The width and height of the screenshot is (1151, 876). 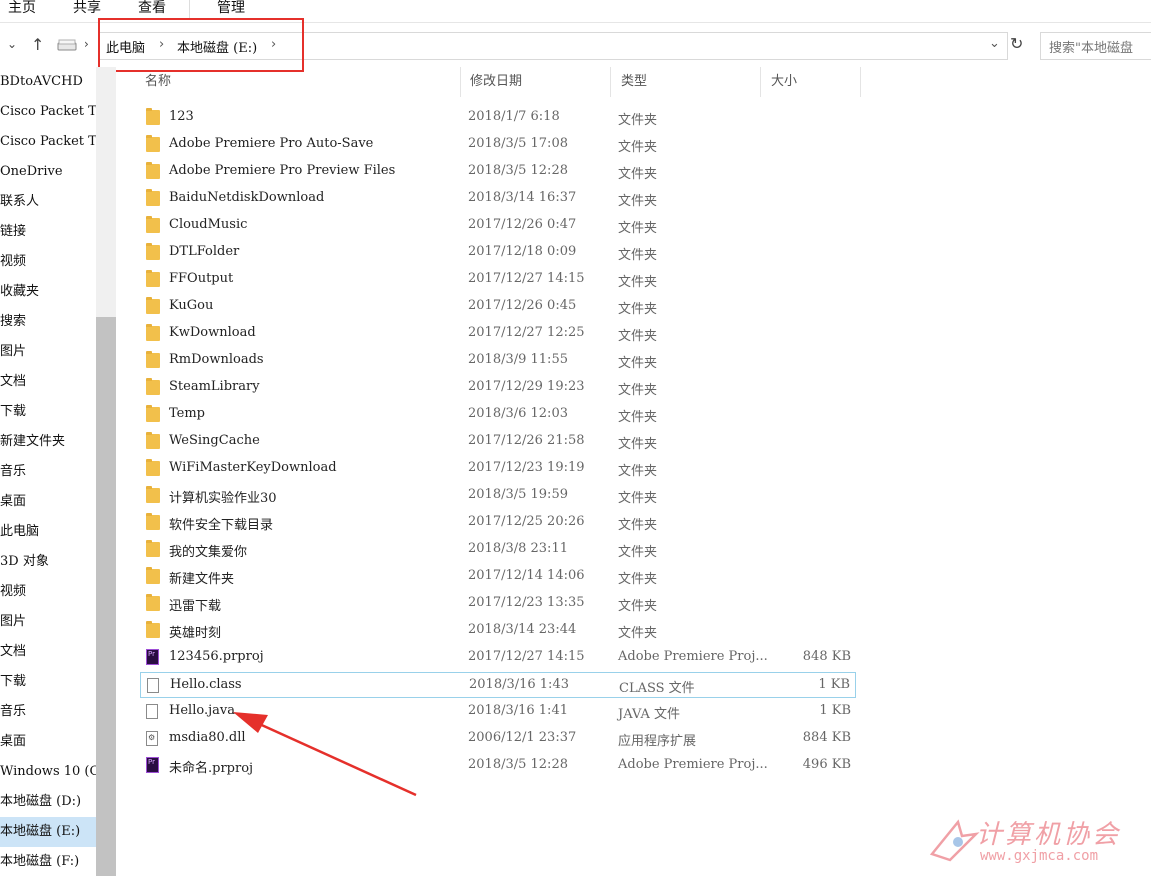 I want to click on sidebar-item-label: 文档, so click(x=13, y=651).